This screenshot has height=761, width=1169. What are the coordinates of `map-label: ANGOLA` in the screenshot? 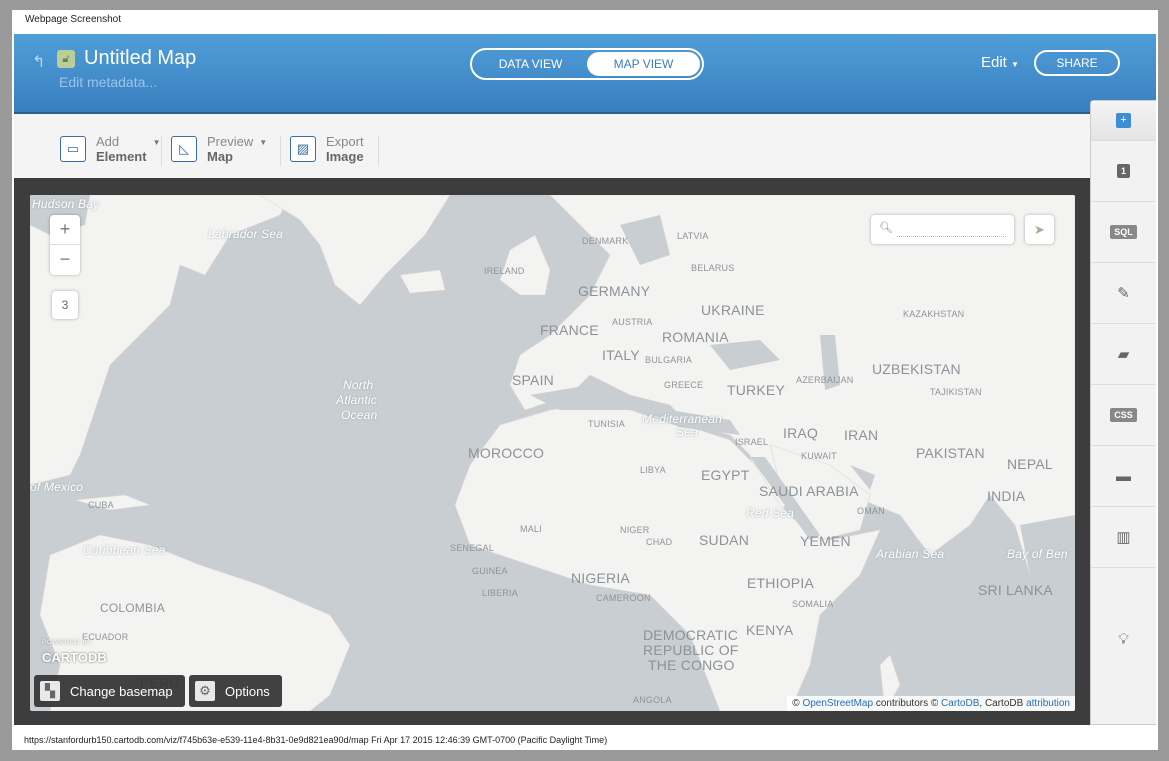 It's located at (652, 700).